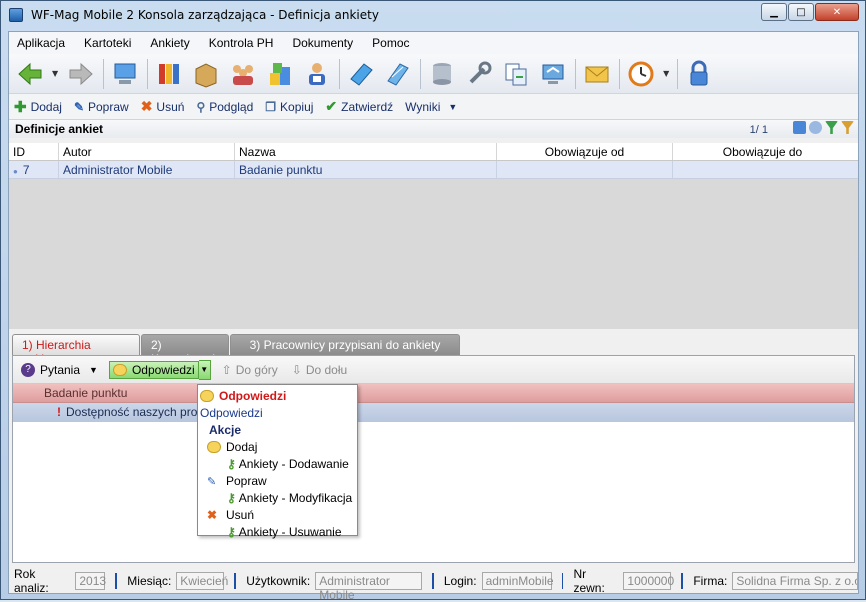  What do you see at coordinates (34, 151) in the screenshot?
I see `column-header-id: ID` at bounding box center [34, 151].